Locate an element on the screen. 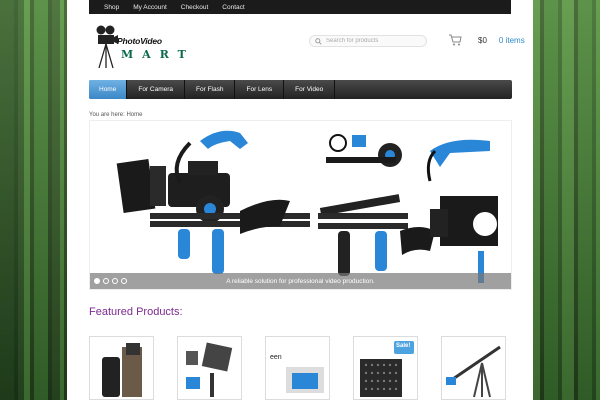  nav-item-for-lens: For Lens is located at coordinates (260, 89).